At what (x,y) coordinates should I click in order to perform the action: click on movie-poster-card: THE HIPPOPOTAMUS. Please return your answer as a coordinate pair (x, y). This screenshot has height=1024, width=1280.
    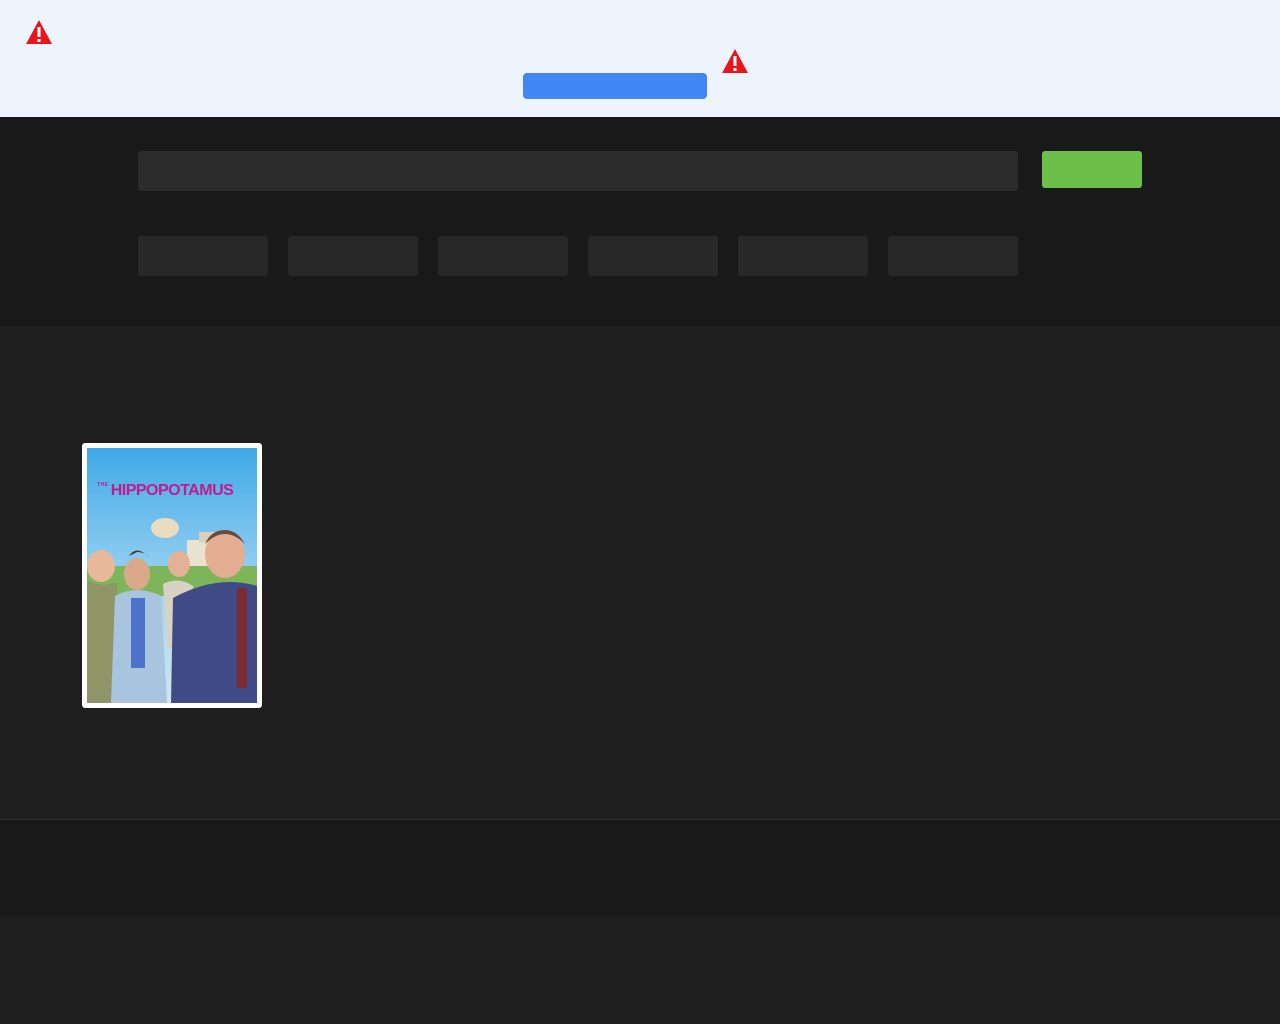
    Looking at the image, I should click on (172, 575).